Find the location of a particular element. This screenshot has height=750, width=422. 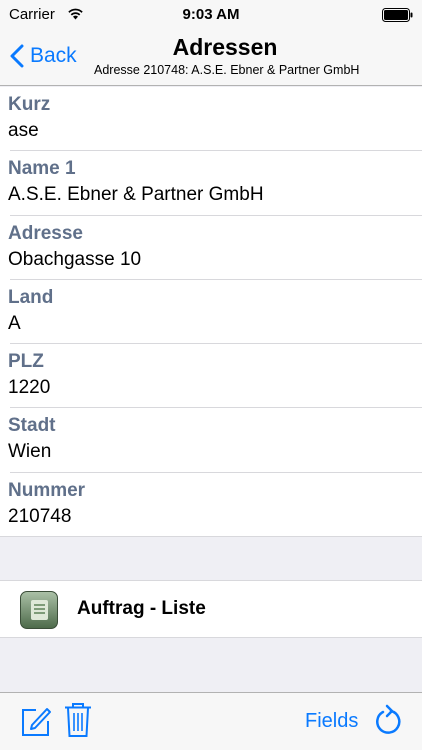

auftrag-liste-label: Auftrag - Liste is located at coordinates (141, 608).